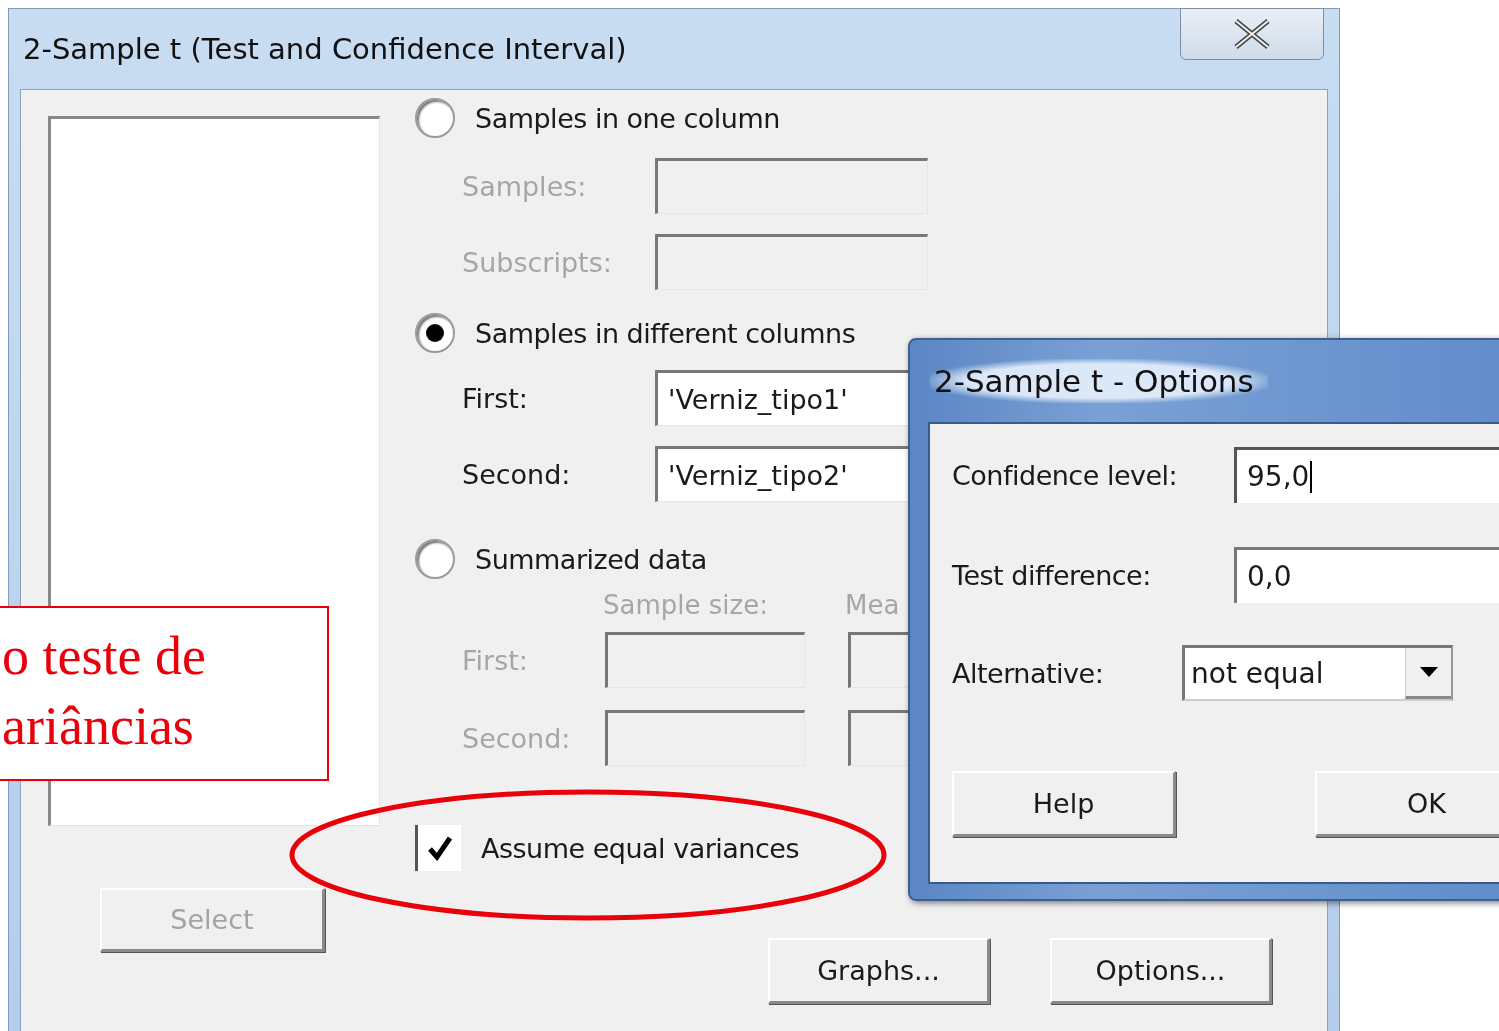  What do you see at coordinates (591, 559) in the screenshot?
I see `radio-label: Summarized data` at bounding box center [591, 559].